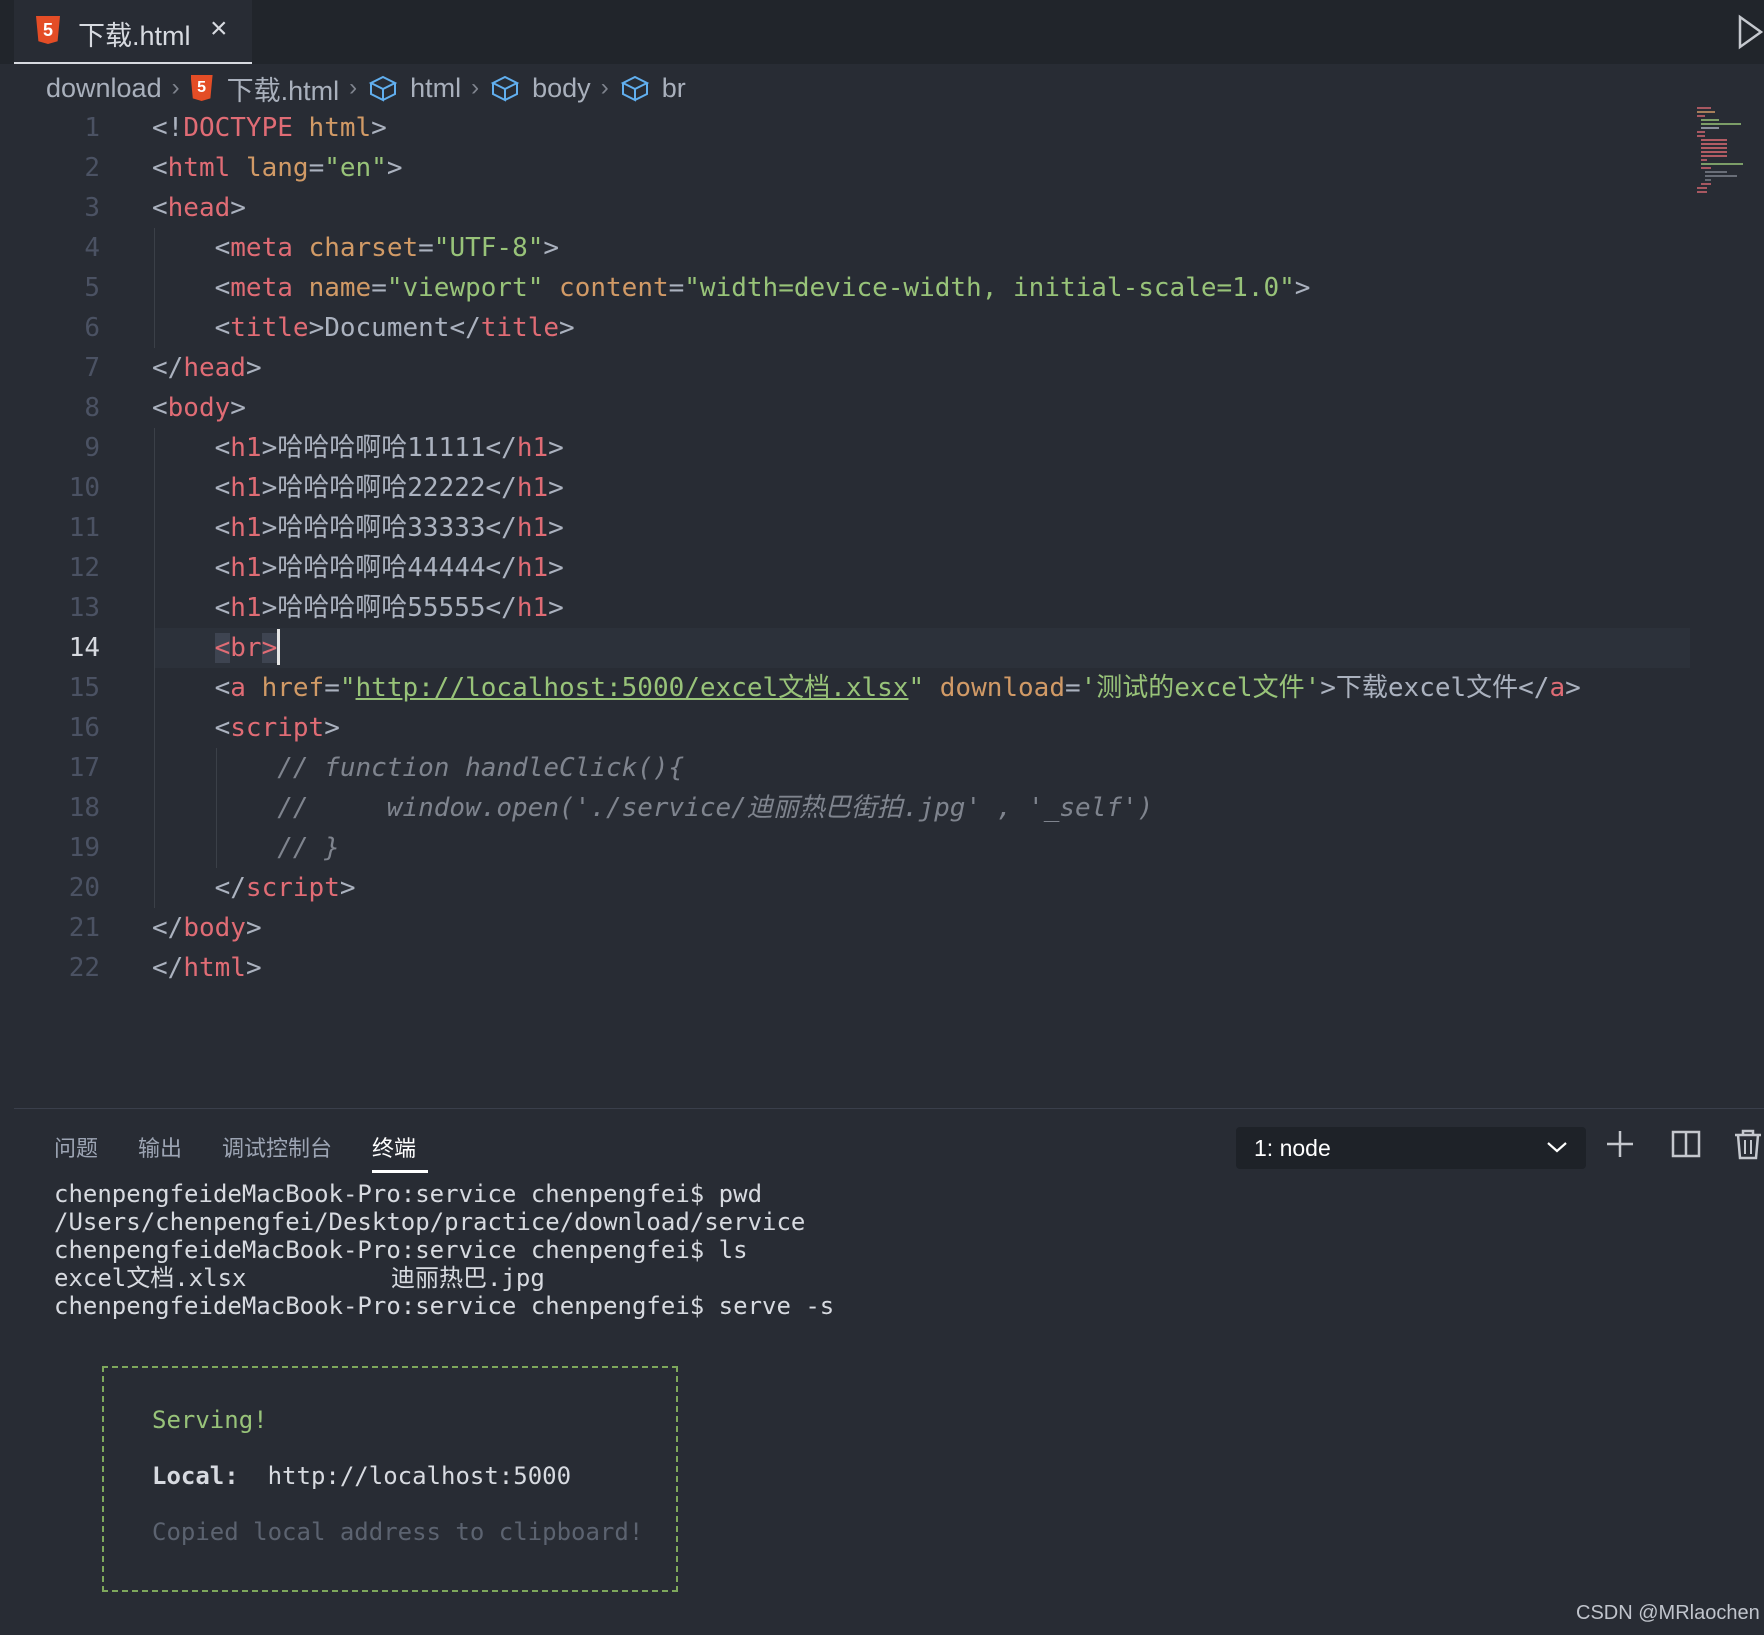 This screenshot has height=1635, width=1764. What do you see at coordinates (882, 208) in the screenshot?
I see `code-line: 3 <head>` at bounding box center [882, 208].